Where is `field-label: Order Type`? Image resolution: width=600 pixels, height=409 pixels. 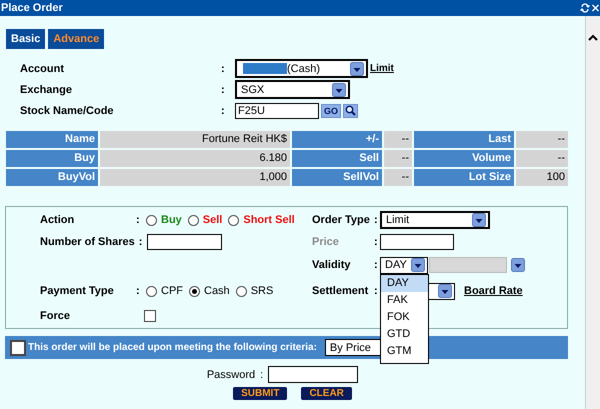
field-label: Order Type is located at coordinates (341, 220).